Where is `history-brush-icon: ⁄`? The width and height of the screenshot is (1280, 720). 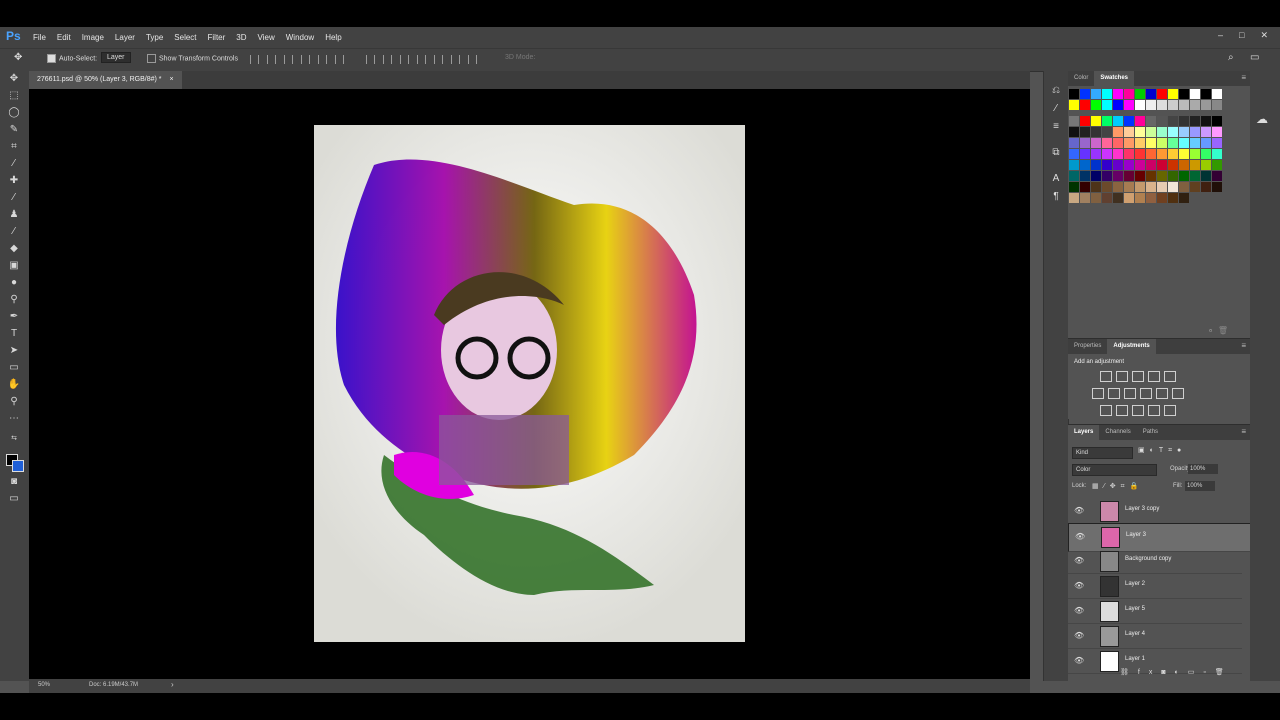 history-brush-icon: ⁄ is located at coordinates (14, 232).